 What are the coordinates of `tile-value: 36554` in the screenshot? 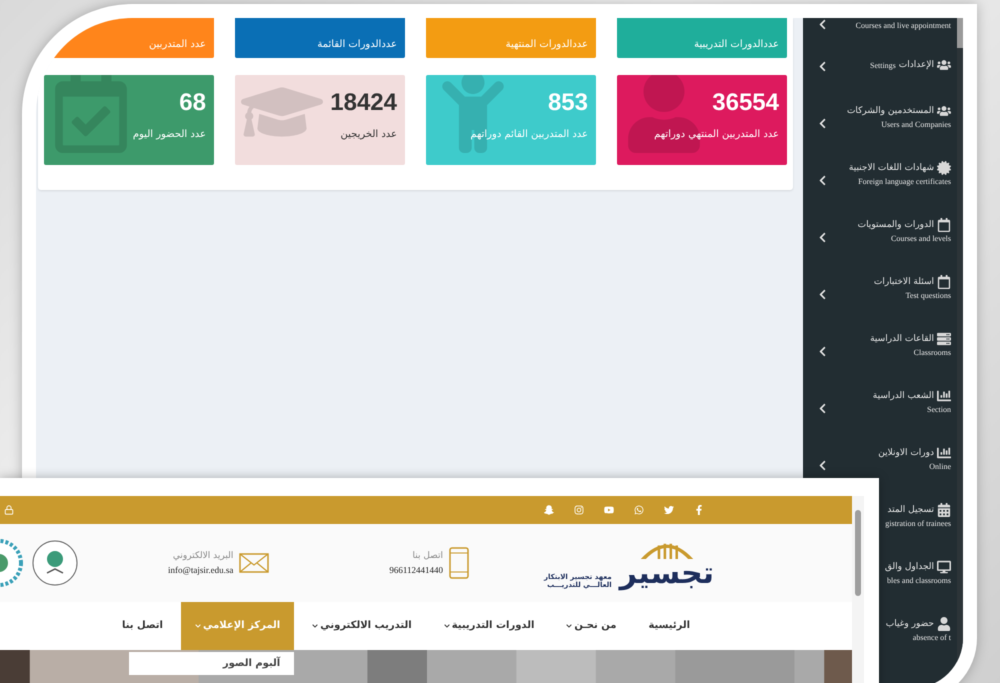 It's located at (745, 103).